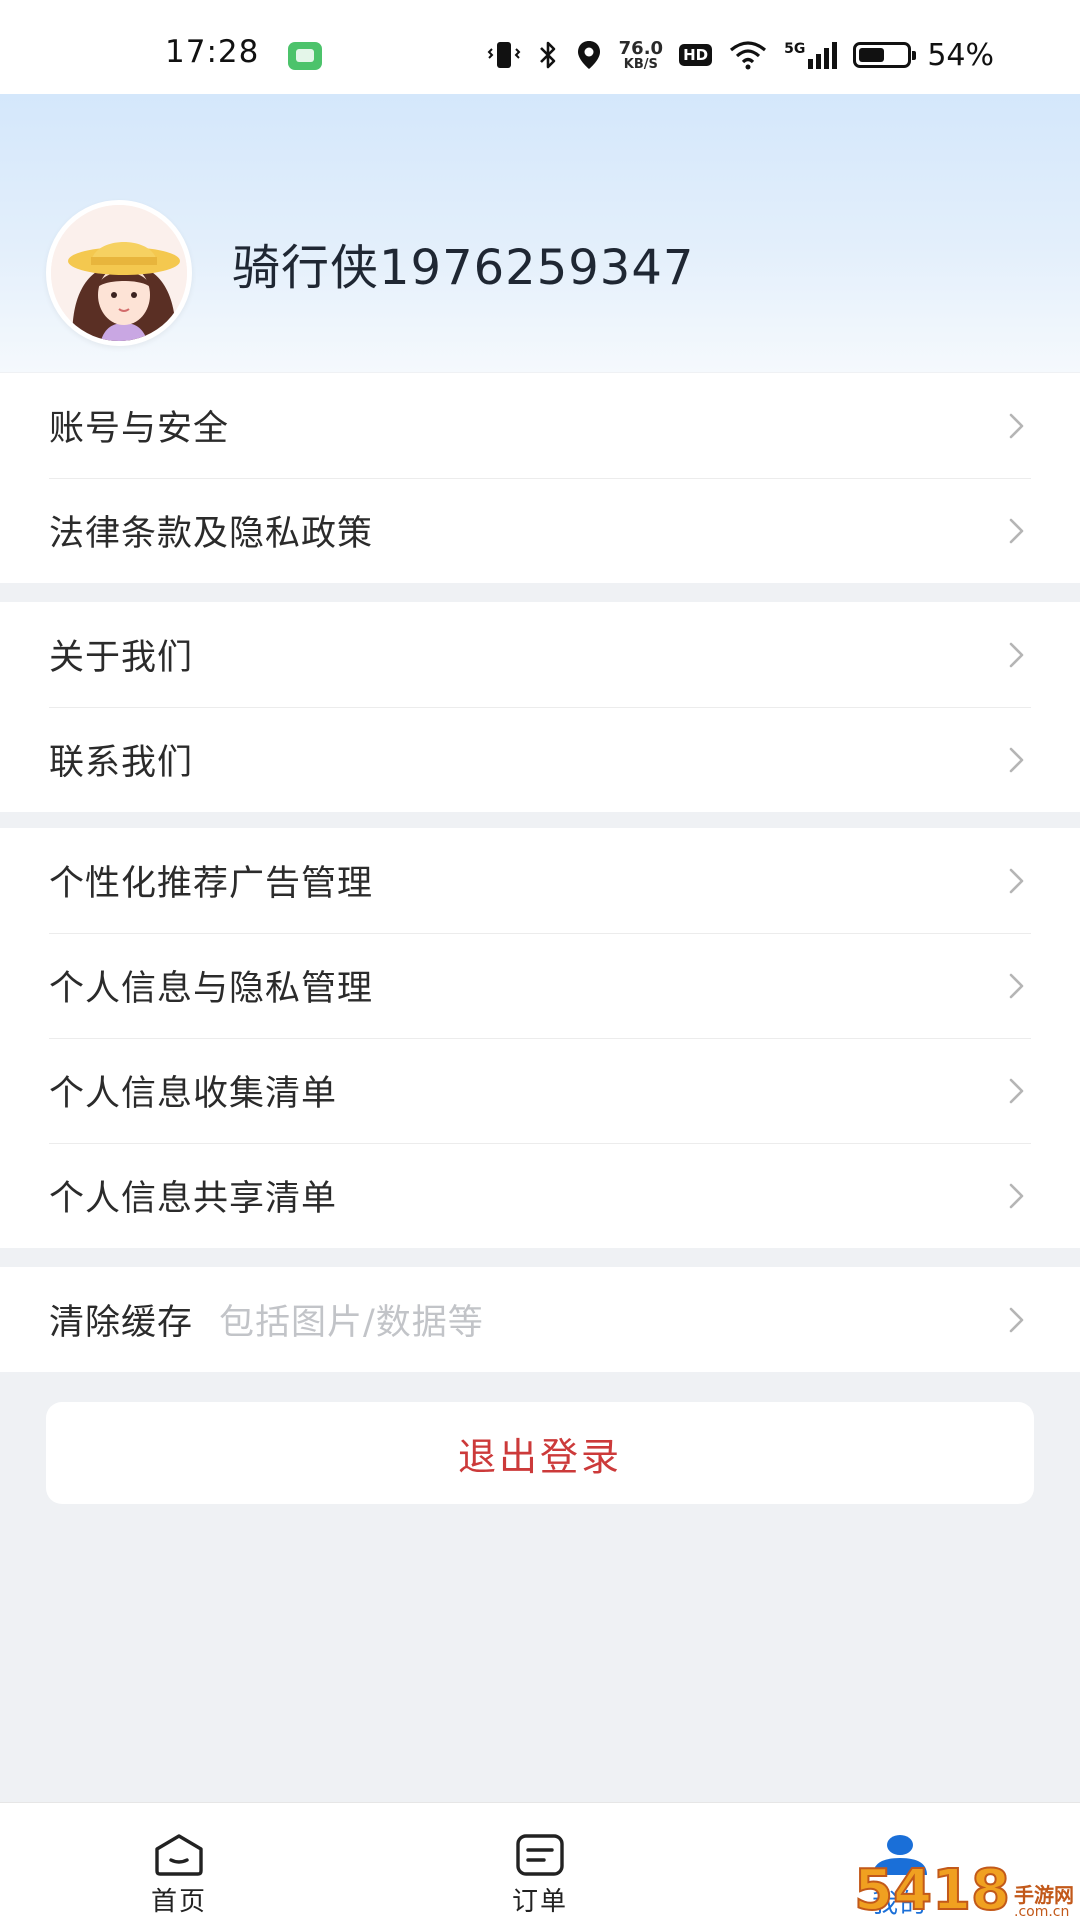 This screenshot has width=1080, height=1920. I want to click on logout-label: 退出登录, so click(539, 1456).